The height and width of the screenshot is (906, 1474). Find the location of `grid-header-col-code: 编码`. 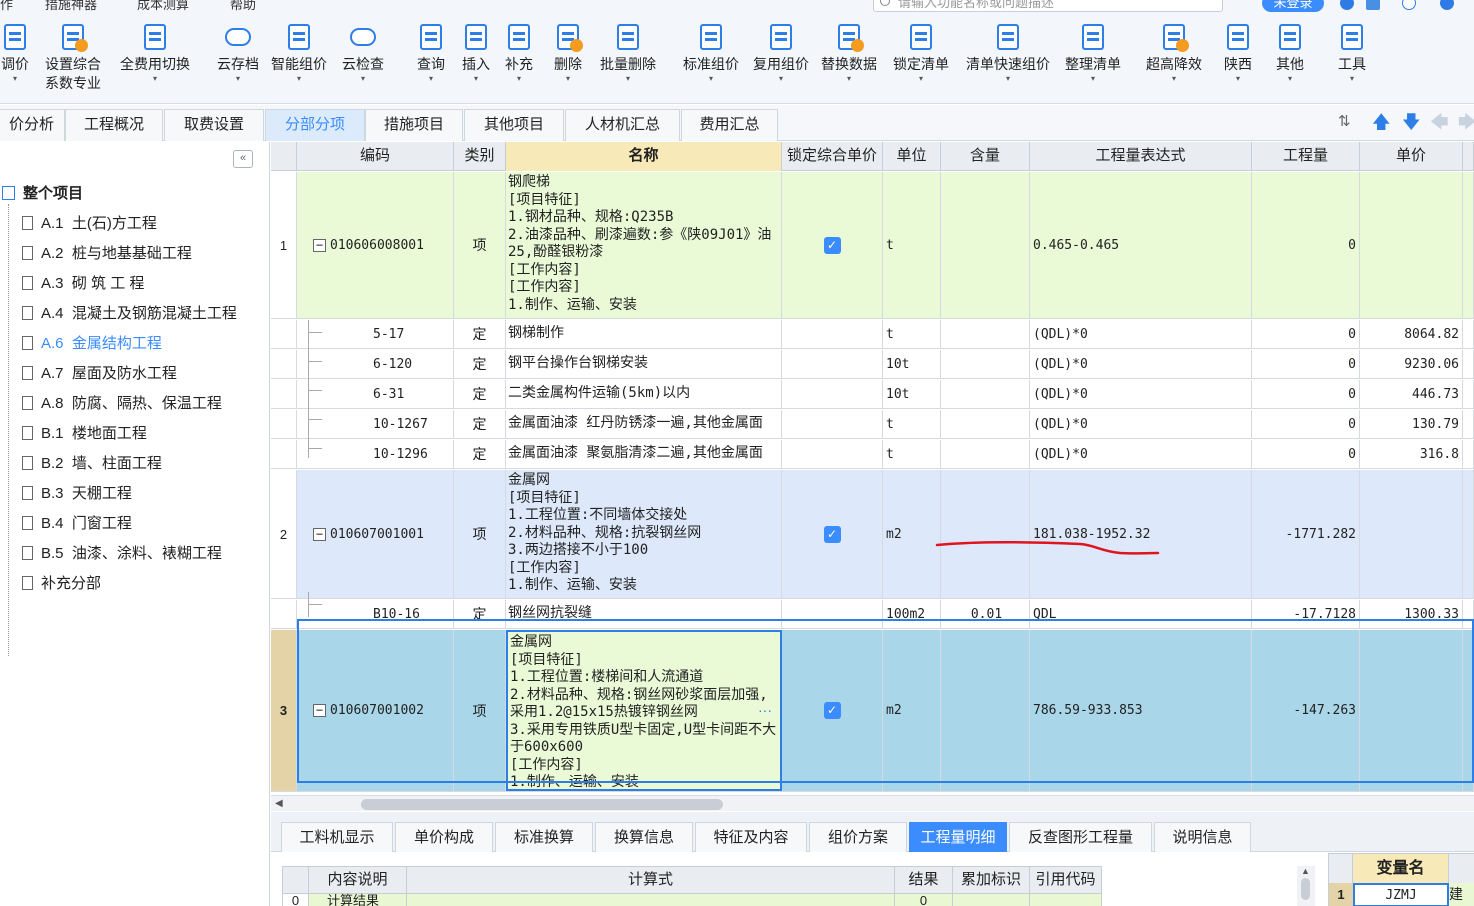

grid-header-col-code: 编码 is located at coordinates (375, 156).